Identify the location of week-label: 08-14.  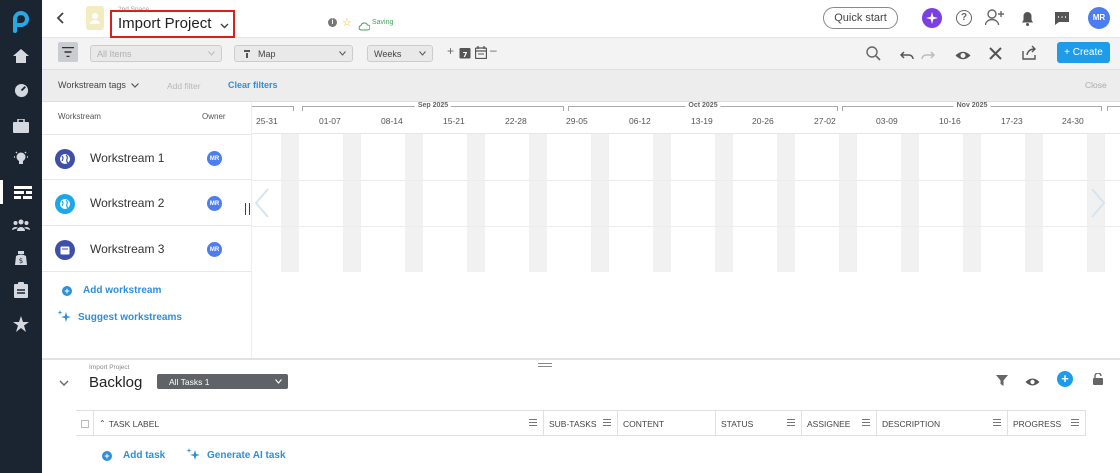
(392, 121).